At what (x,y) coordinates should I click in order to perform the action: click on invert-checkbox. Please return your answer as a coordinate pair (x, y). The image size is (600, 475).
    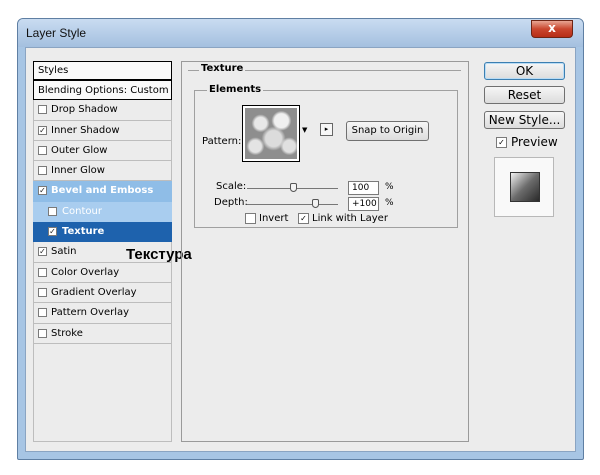
    Looking at the image, I should click on (250, 218).